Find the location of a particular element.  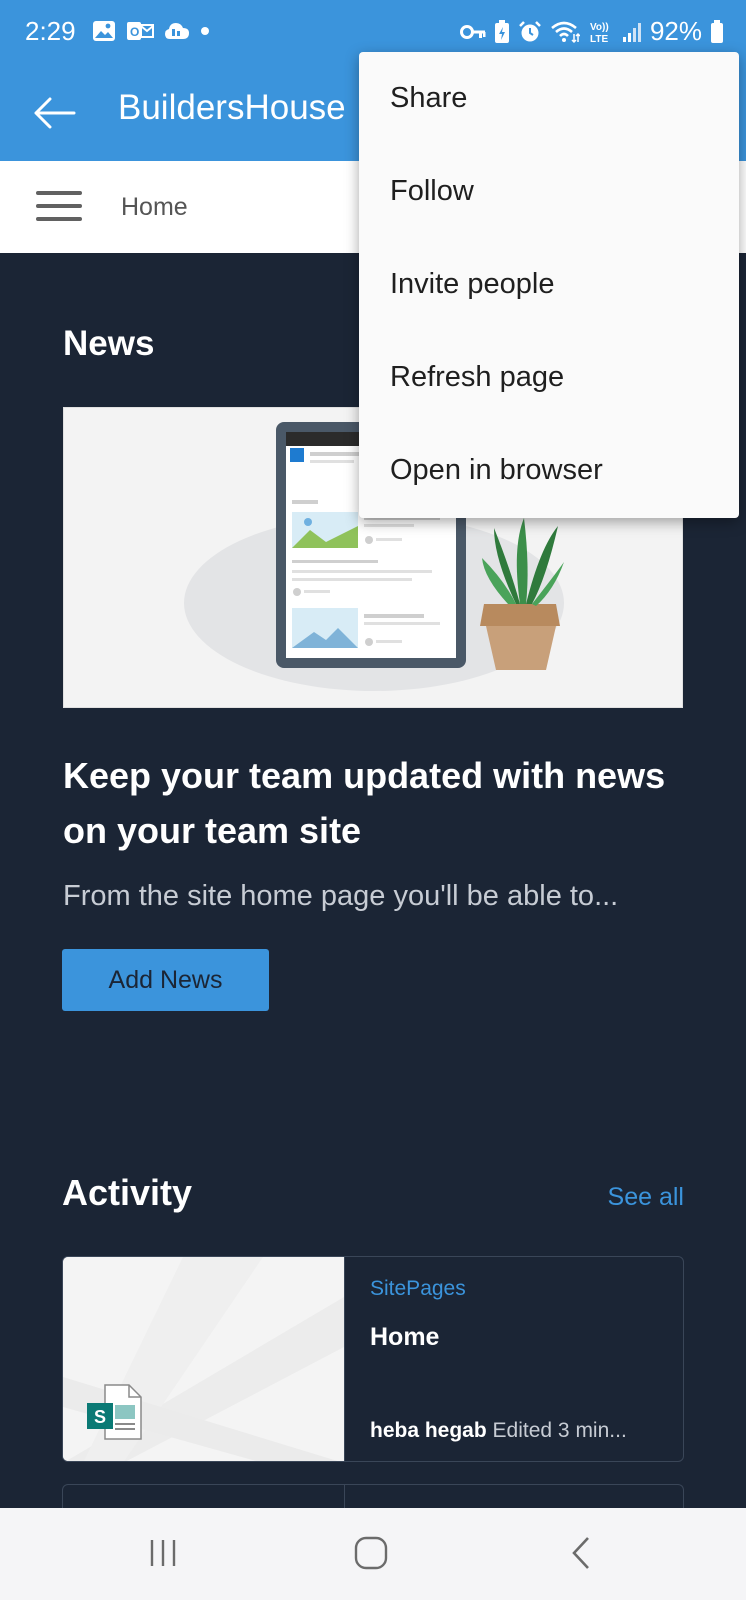

activity-section-title: Activity is located at coordinates (127, 1192).